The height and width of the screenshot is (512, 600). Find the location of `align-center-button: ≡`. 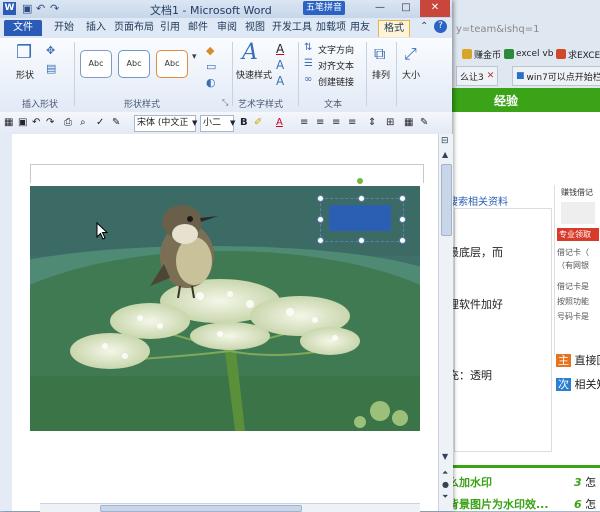

align-center-button: ≡ is located at coordinates (320, 123).